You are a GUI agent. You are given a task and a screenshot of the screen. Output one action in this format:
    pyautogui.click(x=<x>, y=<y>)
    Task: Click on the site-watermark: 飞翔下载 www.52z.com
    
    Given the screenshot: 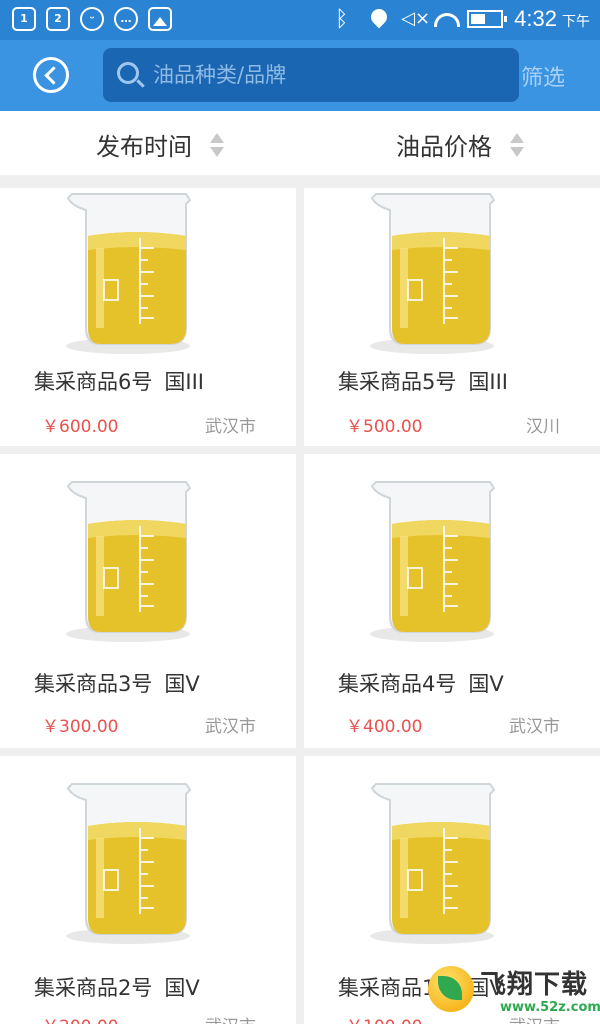 What is the action you would take?
    pyautogui.click(x=514, y=993)
    